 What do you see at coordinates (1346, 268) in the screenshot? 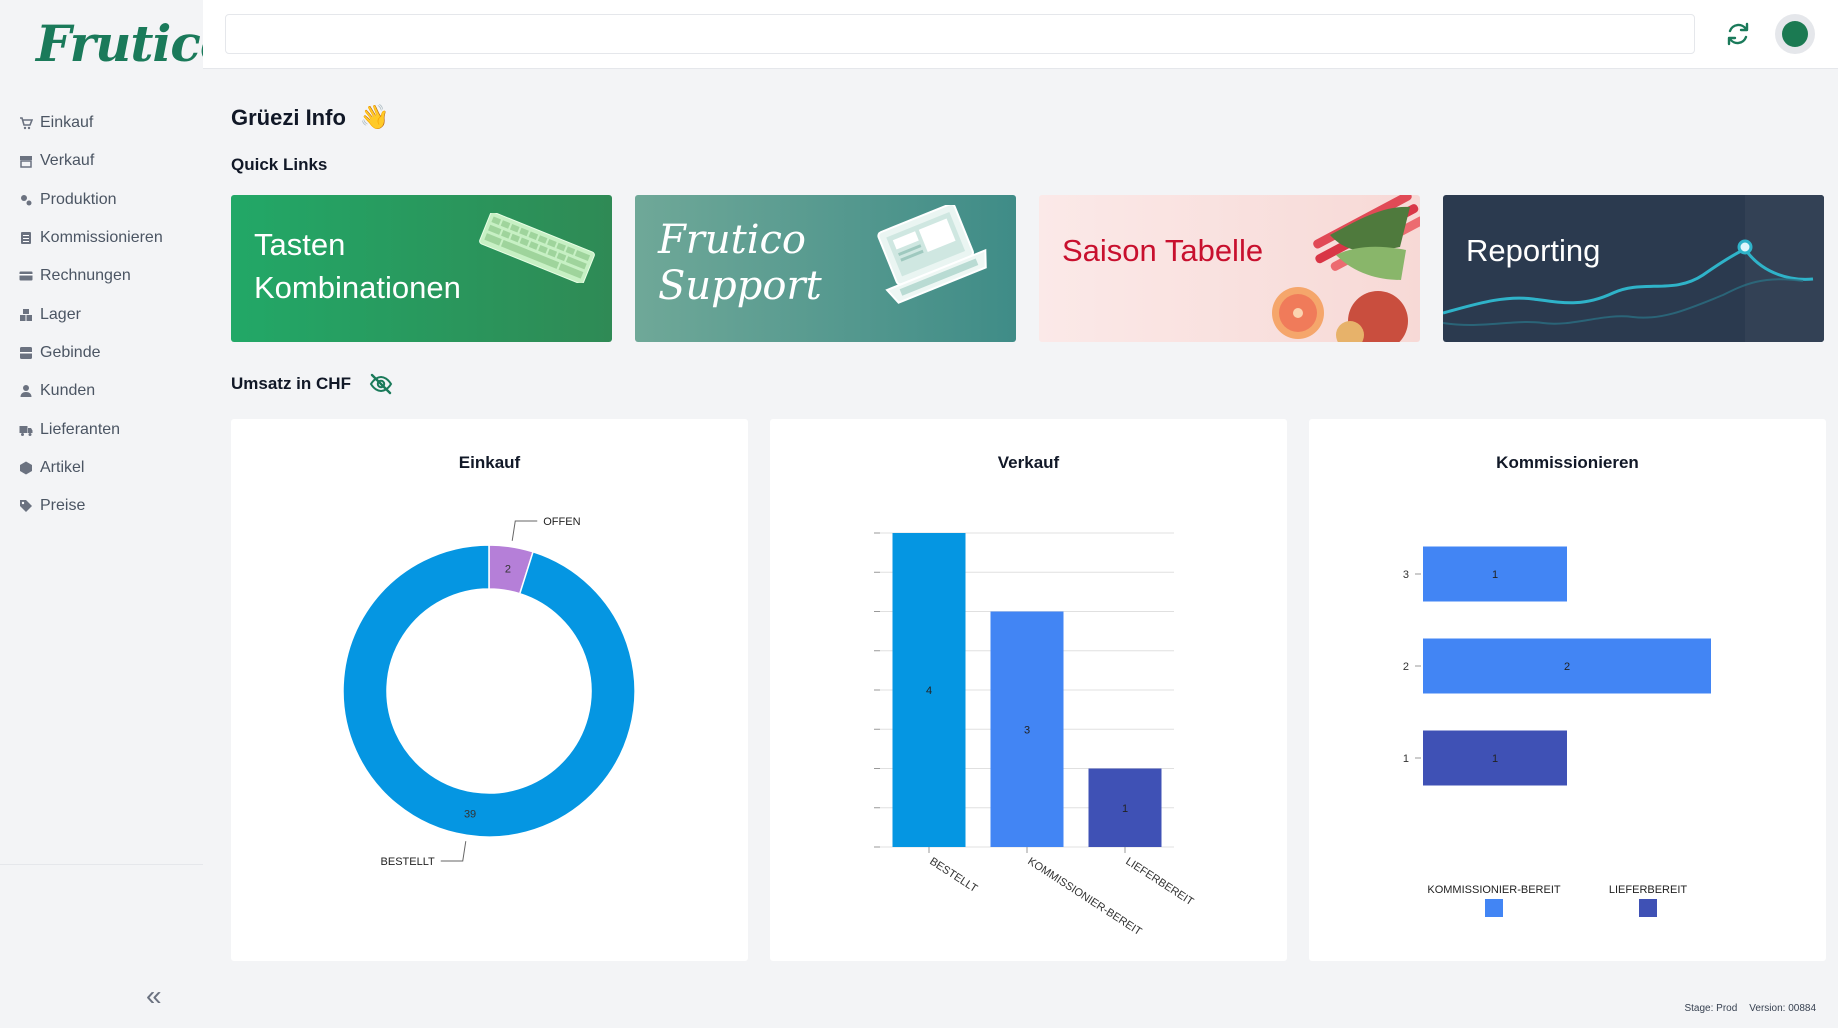
I see `produce-image` at bounding box center [1346, 268].